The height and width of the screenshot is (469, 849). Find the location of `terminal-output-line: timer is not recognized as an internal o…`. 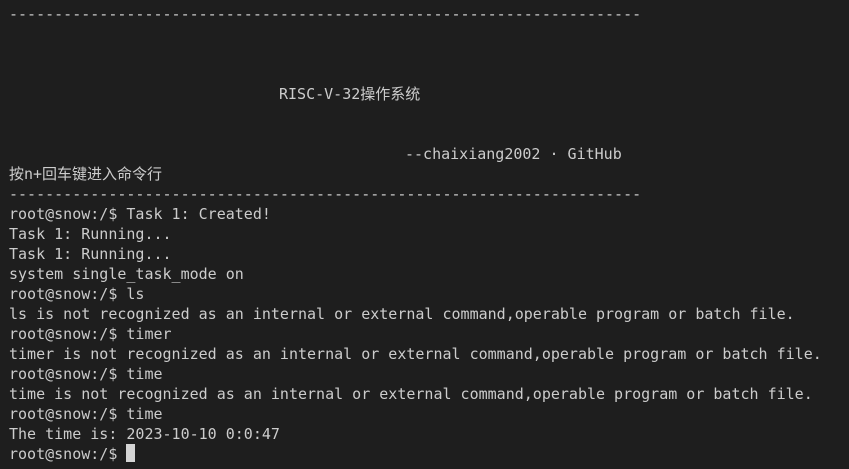

terminal-output-line: timer is not recognized as an internal o… is located at coordinates (415, 354).